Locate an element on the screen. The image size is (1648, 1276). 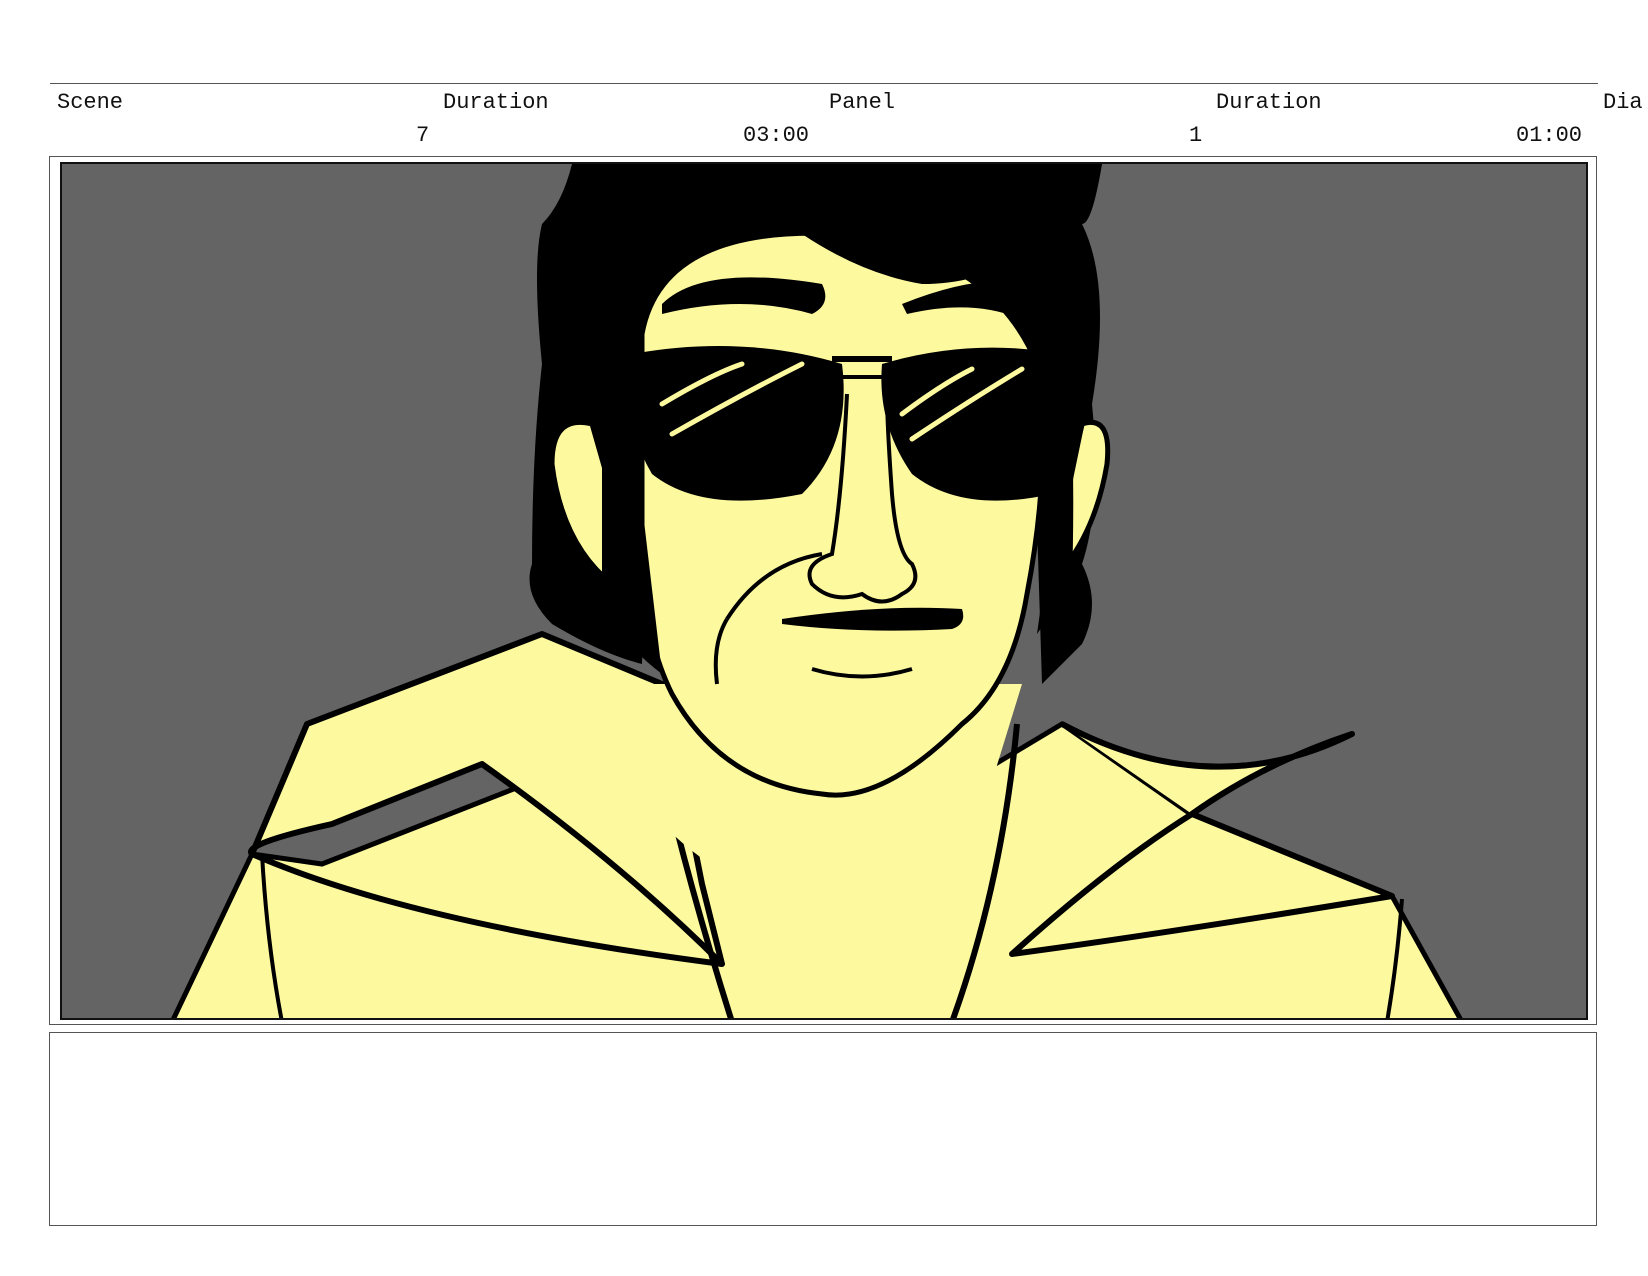
dialogue-label: Dia is located at coordinates (1623, 102).